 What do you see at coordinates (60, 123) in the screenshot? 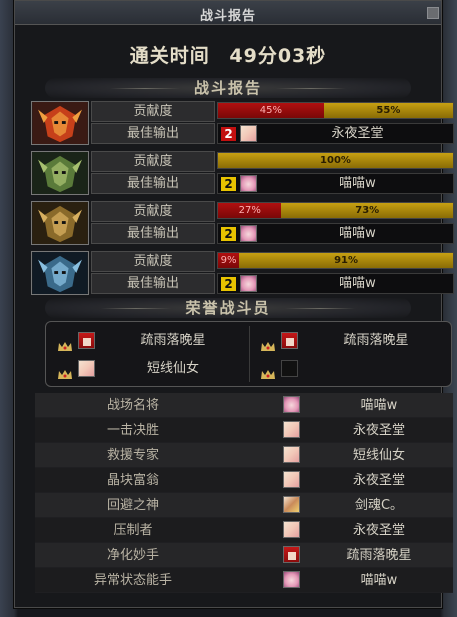
I see `red-flame-boss-icon` at bounding box center [60, 123].